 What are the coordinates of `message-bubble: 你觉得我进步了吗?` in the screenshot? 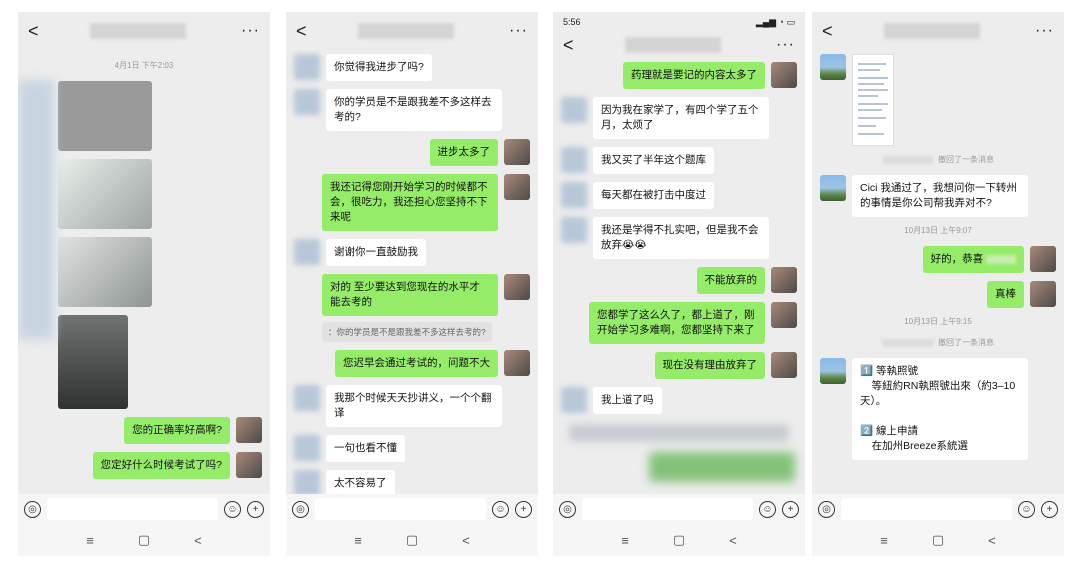 It's located at (379, 67).